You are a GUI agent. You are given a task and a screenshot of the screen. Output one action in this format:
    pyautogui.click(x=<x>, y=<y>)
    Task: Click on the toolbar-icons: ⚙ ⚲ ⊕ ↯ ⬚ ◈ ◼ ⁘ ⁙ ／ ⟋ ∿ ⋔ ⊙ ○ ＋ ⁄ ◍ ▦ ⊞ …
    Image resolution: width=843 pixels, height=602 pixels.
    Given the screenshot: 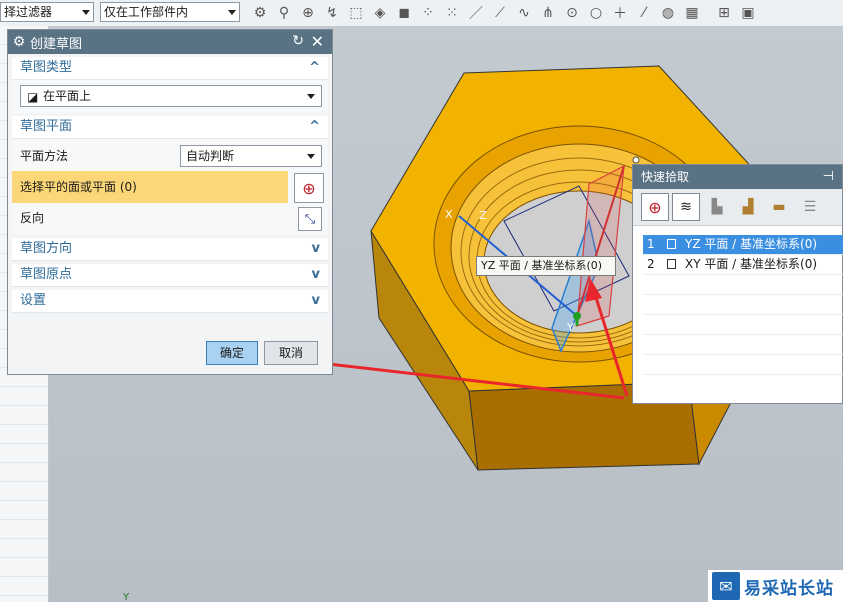 What is the action you would take?
    pyautogui.click(x=504, y=13)
    